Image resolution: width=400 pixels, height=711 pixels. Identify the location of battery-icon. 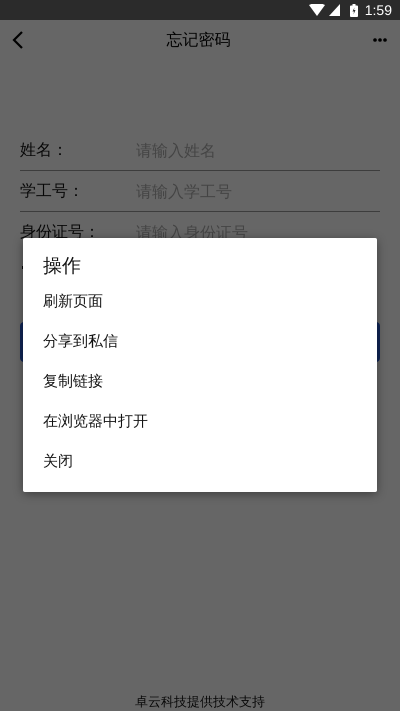
(354, 10).